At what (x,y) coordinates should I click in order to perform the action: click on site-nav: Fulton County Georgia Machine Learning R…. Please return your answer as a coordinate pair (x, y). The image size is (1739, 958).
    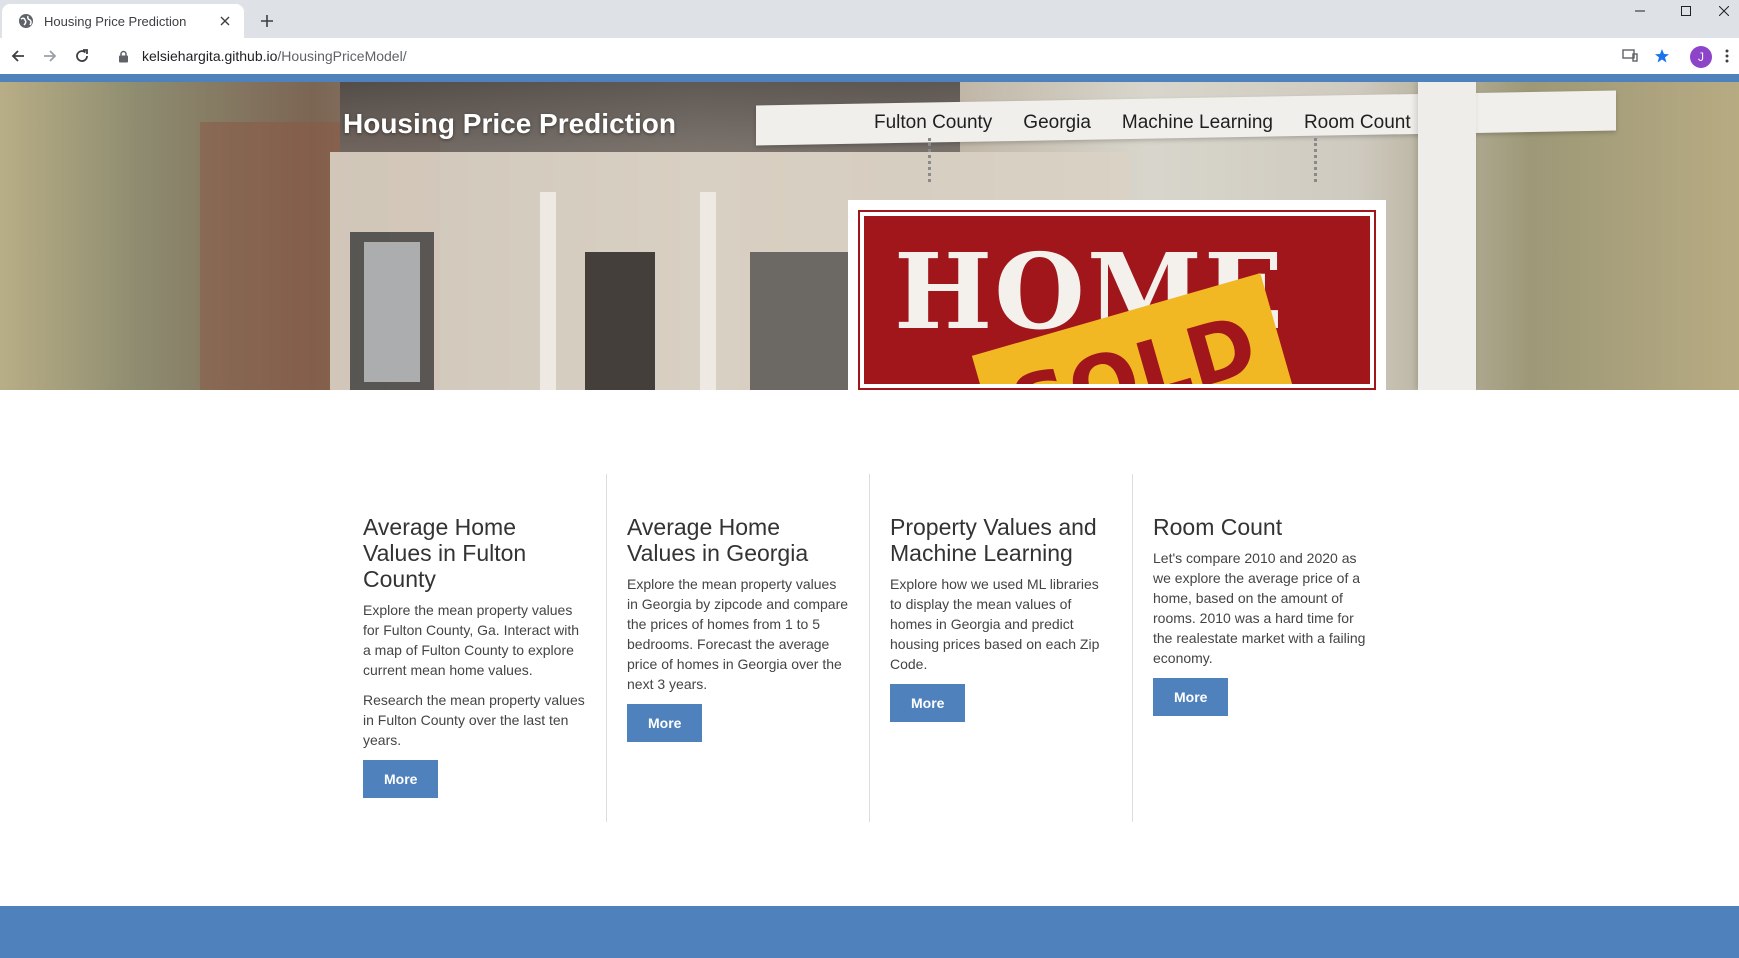
    Looking at the image, I should click on (1158, 123).